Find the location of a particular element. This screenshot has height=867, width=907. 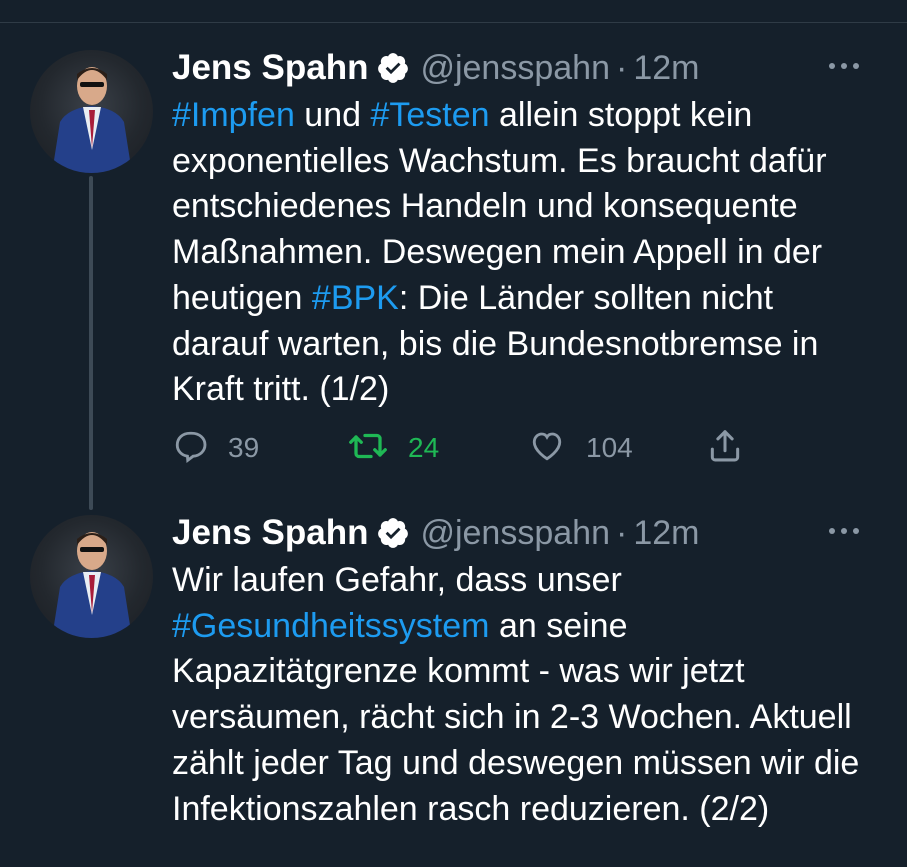

like-button: 104 is located at coordinates (580, 448).